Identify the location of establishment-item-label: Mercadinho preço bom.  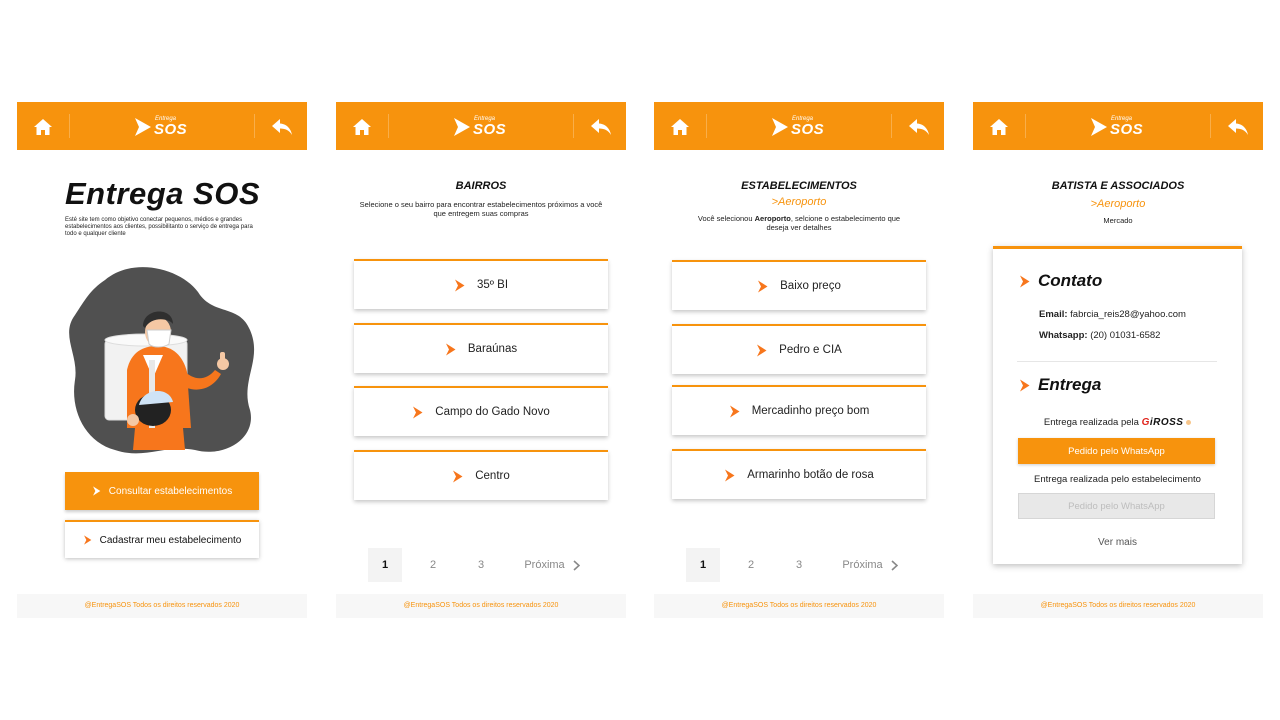
(810, 411).